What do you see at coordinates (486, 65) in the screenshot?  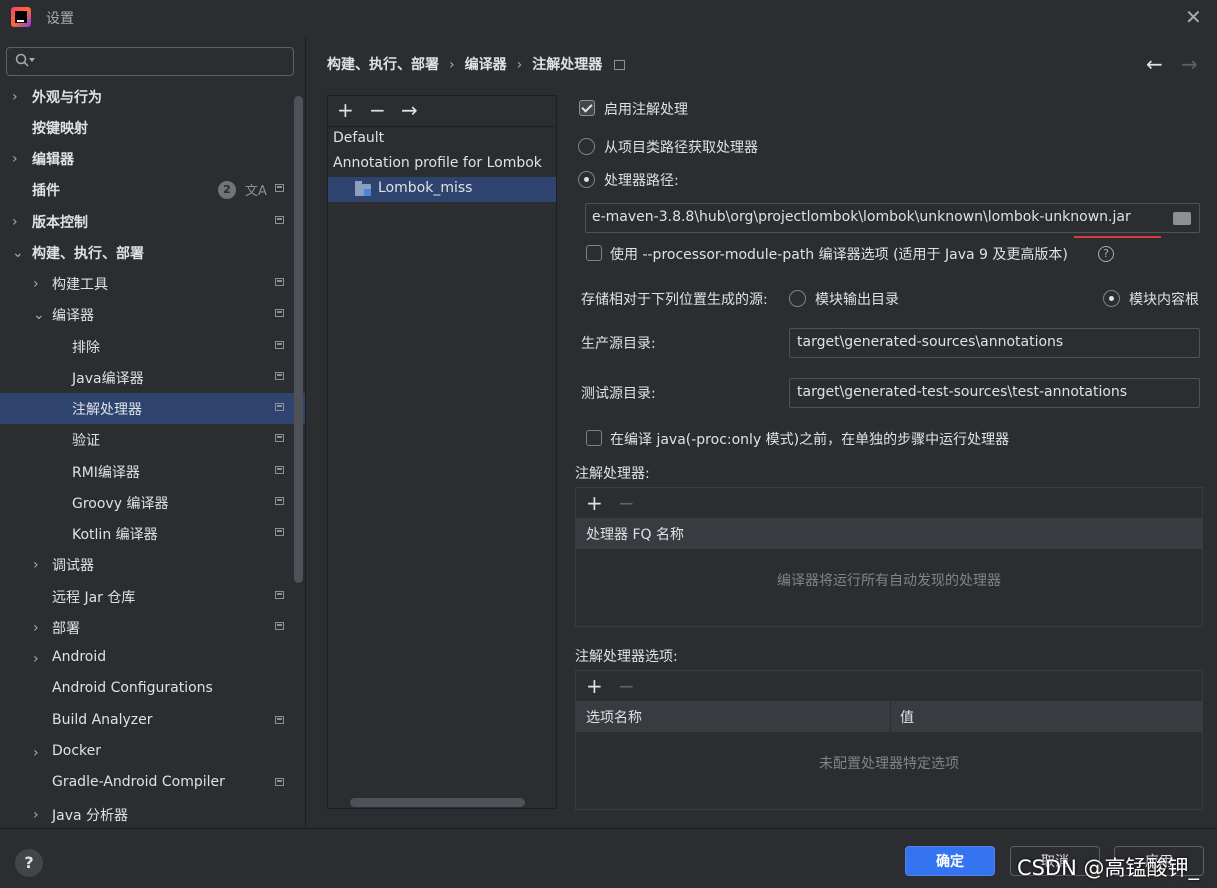 I see `breadcrumb-item: 编译器` at bounding box center [486, 65].